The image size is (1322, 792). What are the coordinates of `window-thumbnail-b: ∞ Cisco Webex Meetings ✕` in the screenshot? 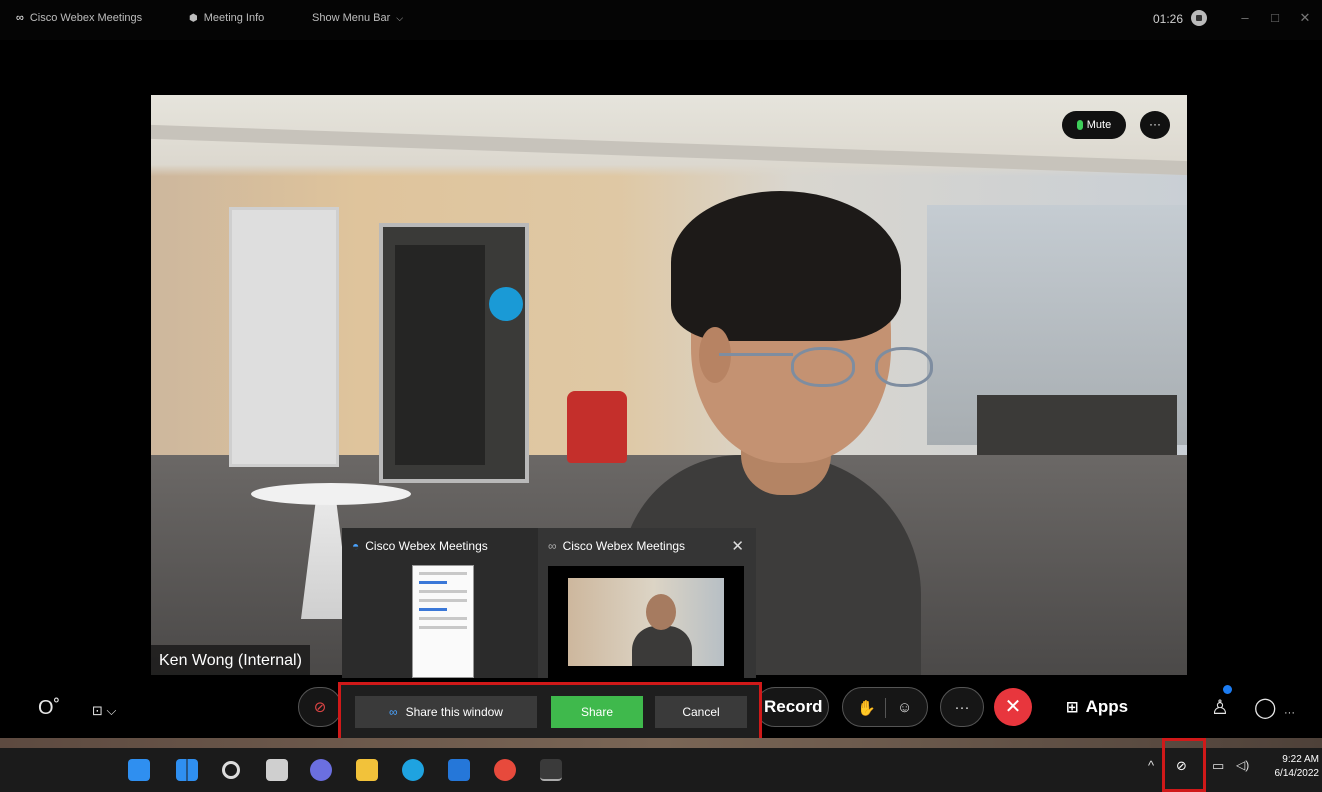 It's located at (647, 603).